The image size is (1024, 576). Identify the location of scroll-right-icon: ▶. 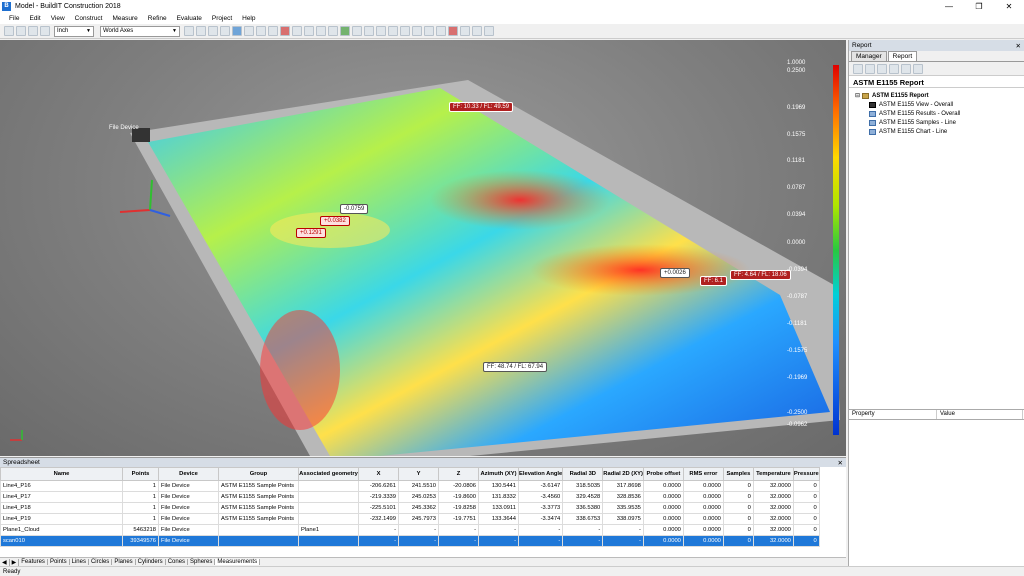
(15, 562).